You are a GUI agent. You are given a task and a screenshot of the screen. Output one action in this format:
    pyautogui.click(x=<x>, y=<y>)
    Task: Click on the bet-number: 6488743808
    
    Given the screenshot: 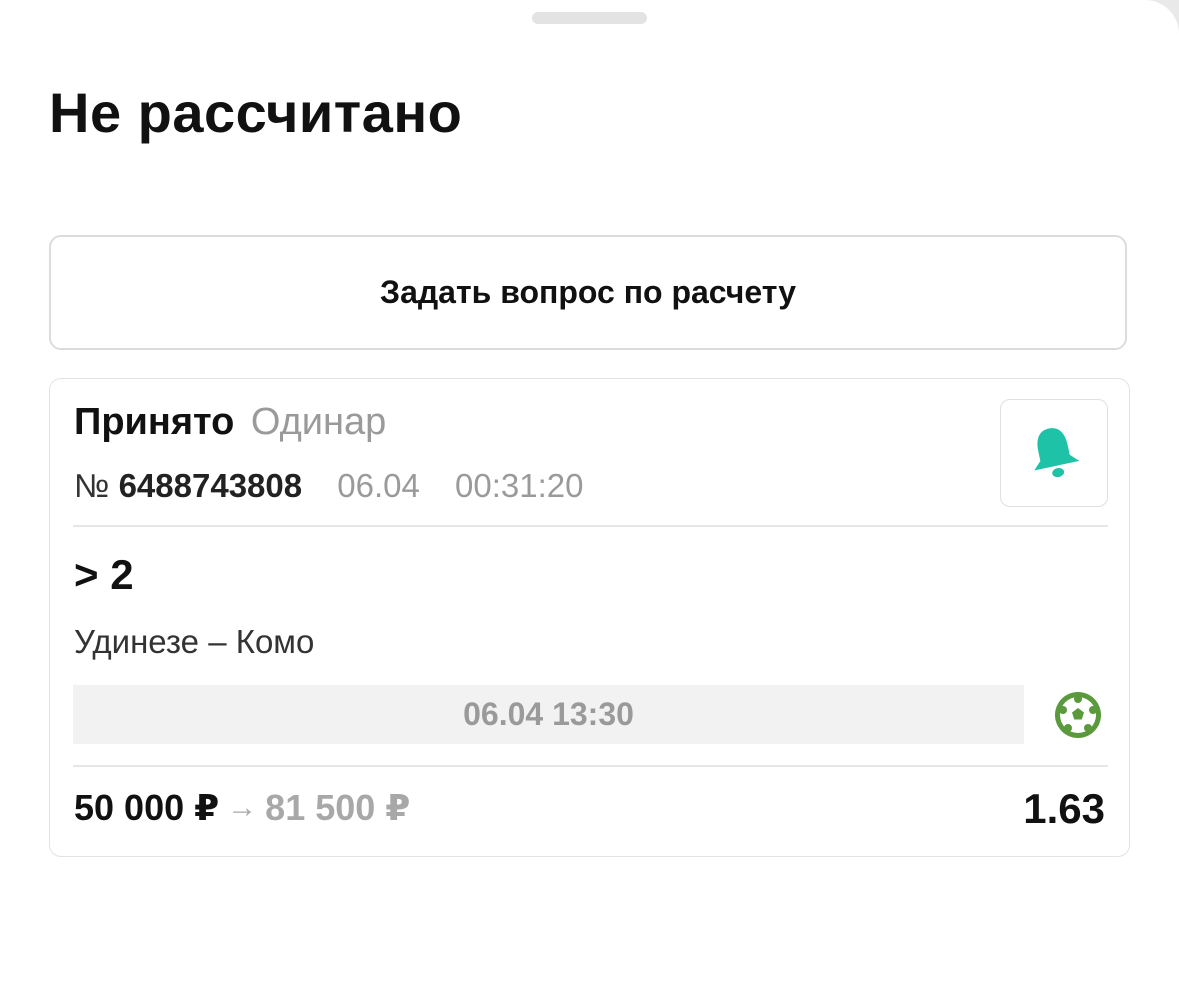 What is the action you would take?
    pyautogui.click(x=210, y=485)
    